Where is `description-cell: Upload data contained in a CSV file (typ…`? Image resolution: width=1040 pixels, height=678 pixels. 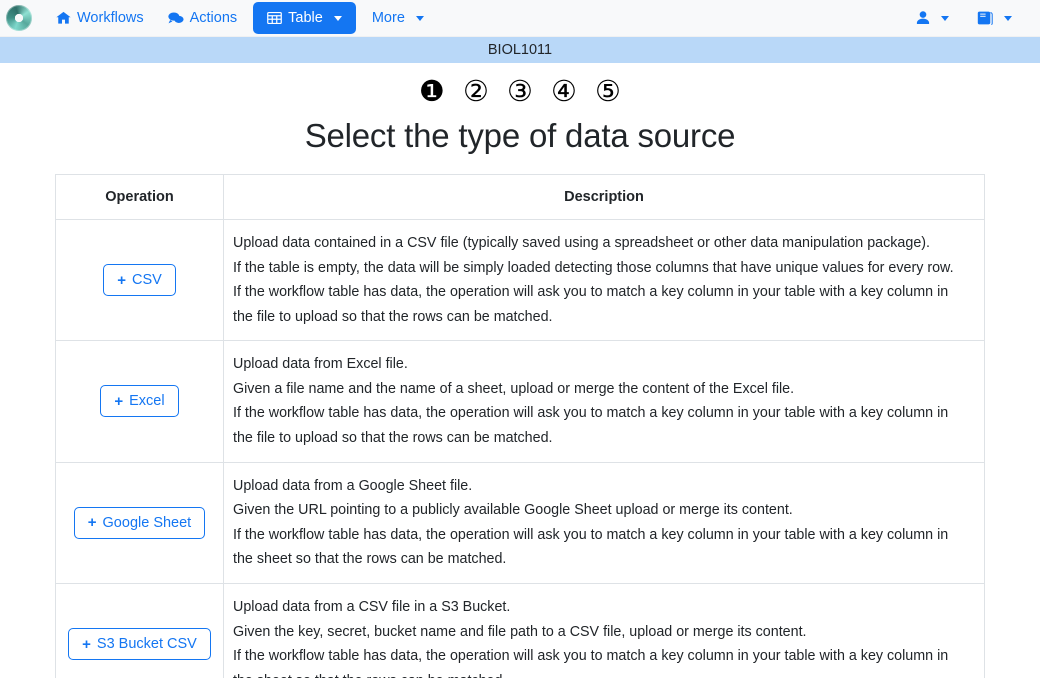
description-cell: Upload data contained in a CSV file (typ… is located at coordinates (604, 280).